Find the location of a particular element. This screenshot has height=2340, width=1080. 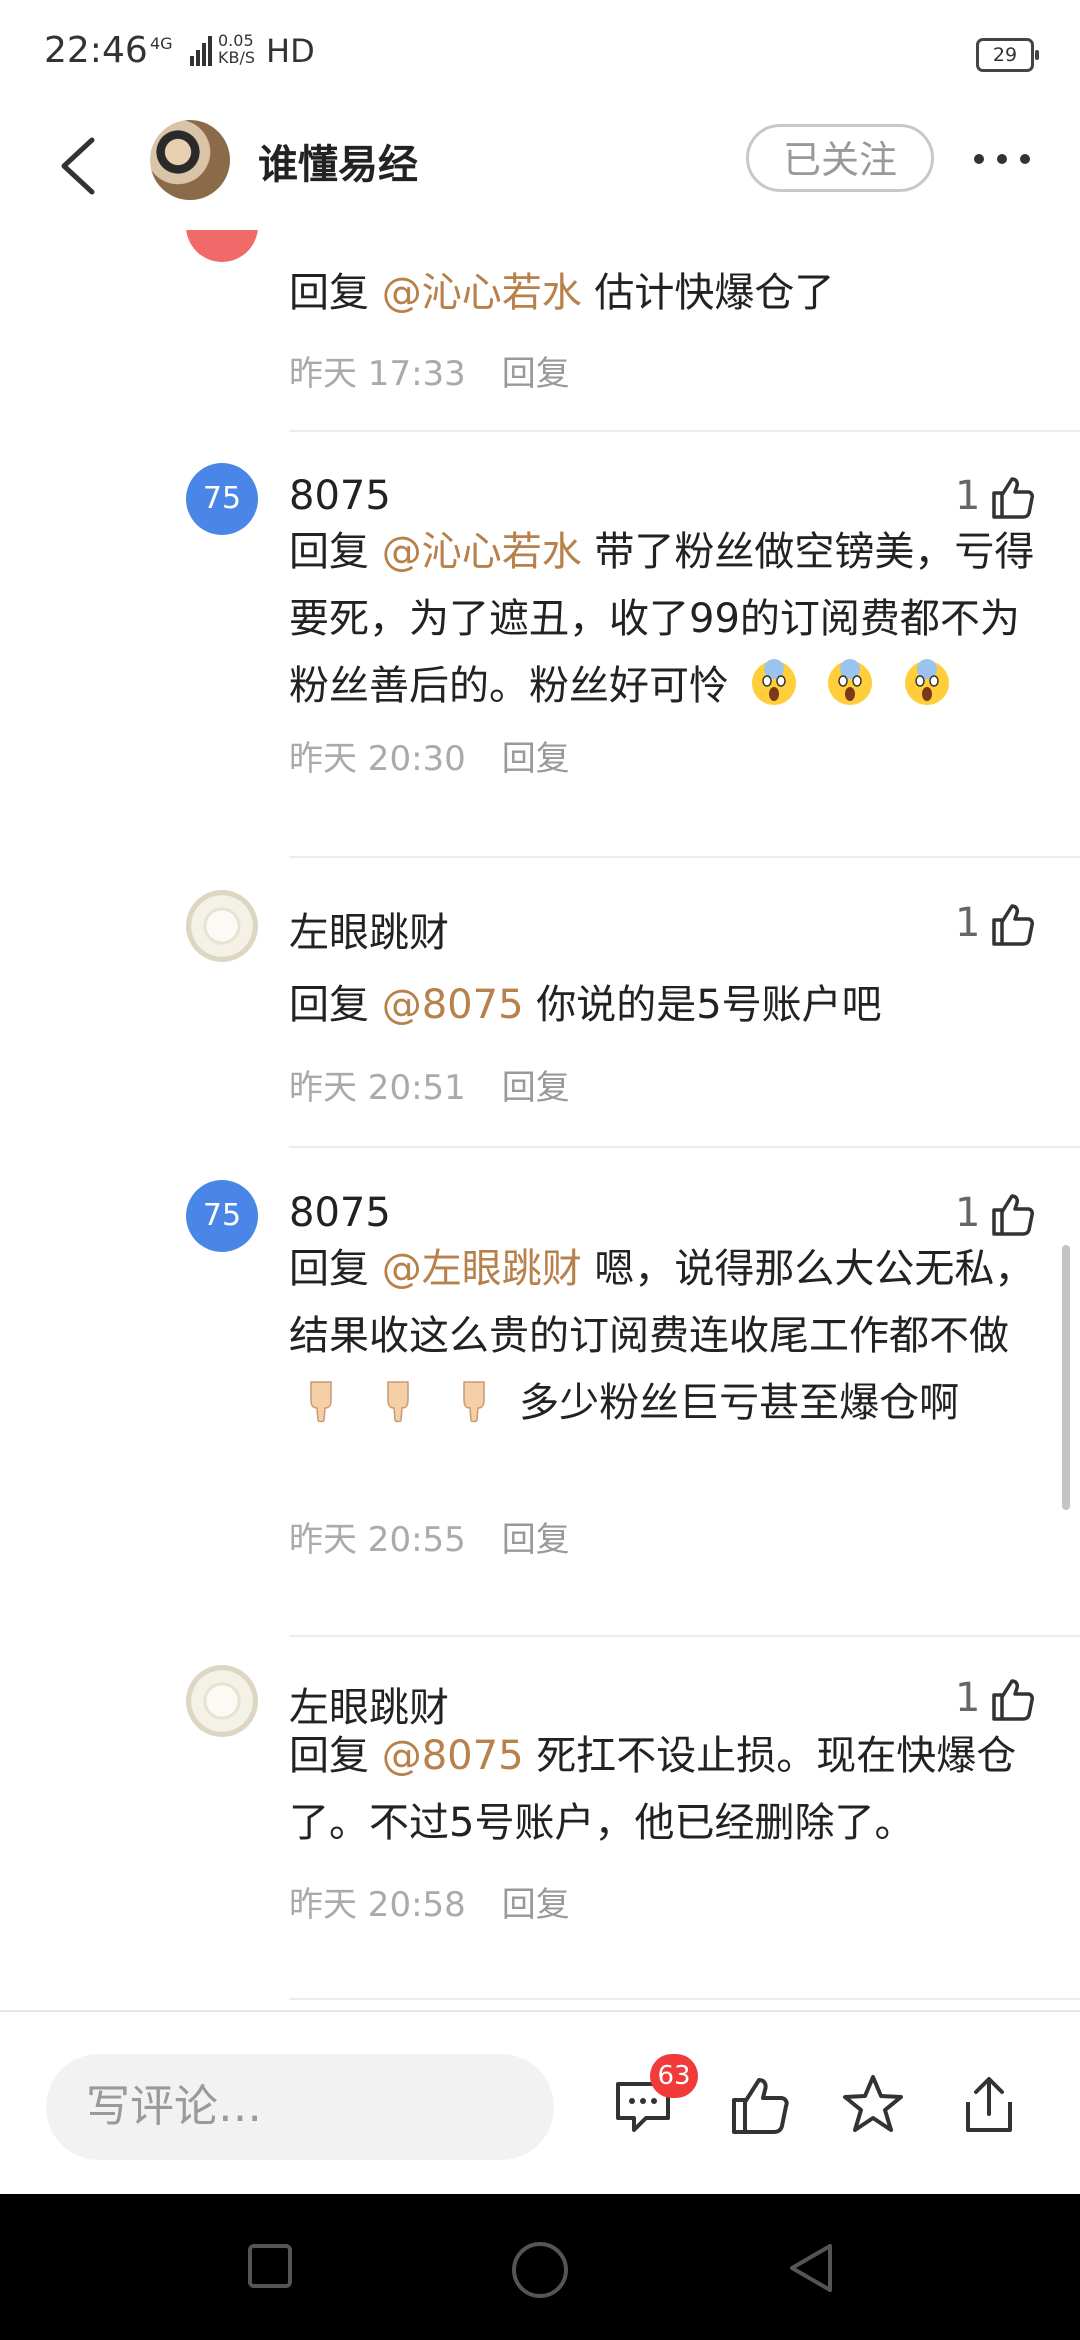

comment-body-end: 多少粉丝巨亏甚至爆仓啊 is located at coordinates (739, 1403).